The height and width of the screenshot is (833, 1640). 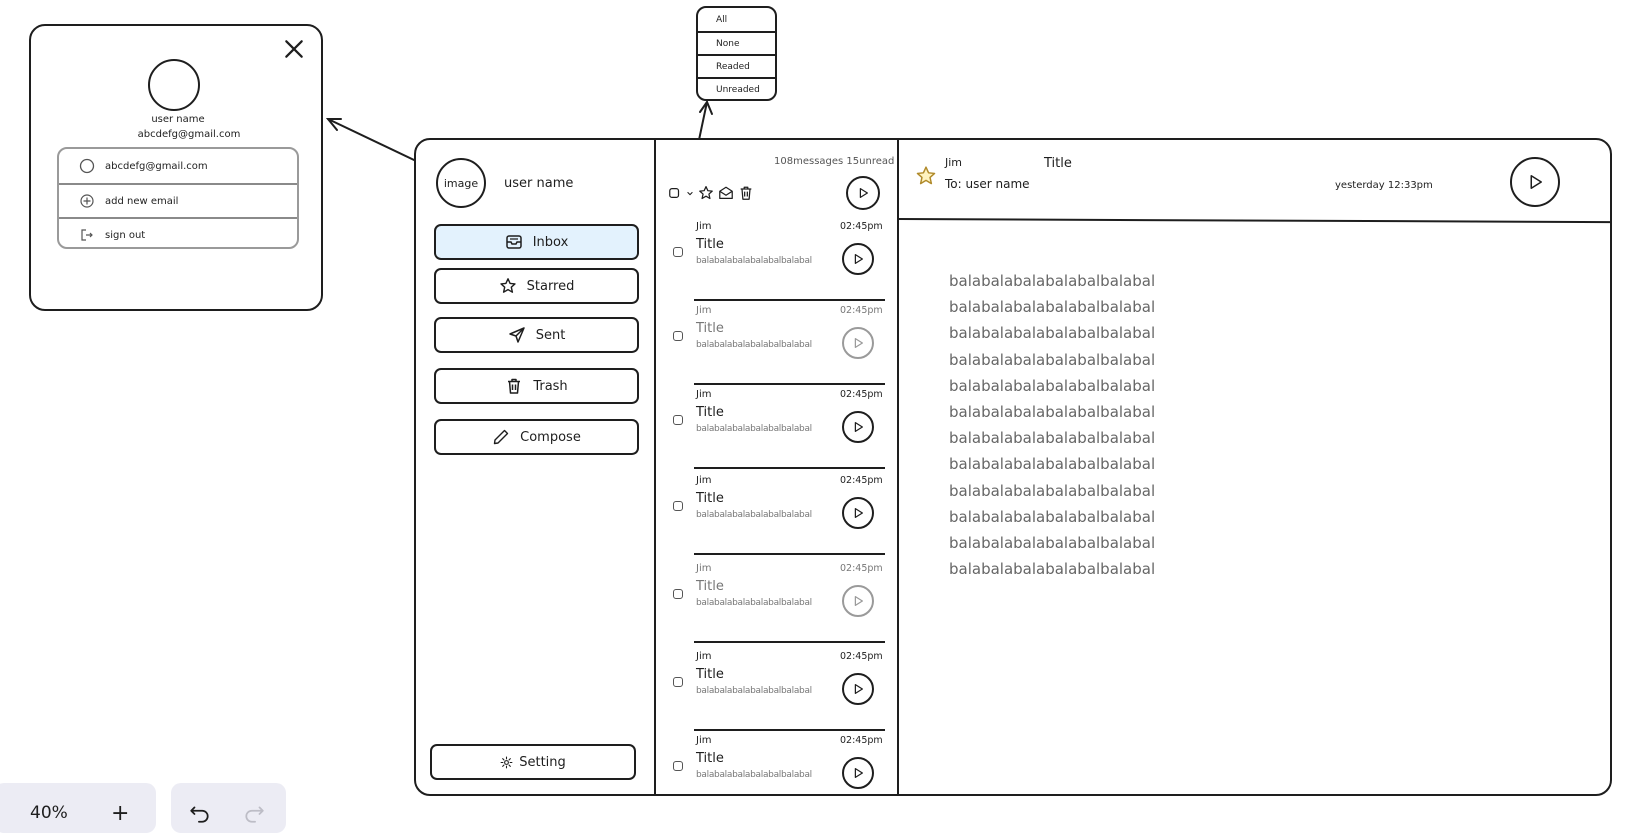 I want to click on account-item-add-email: add new email, so click(x=178, y=200).